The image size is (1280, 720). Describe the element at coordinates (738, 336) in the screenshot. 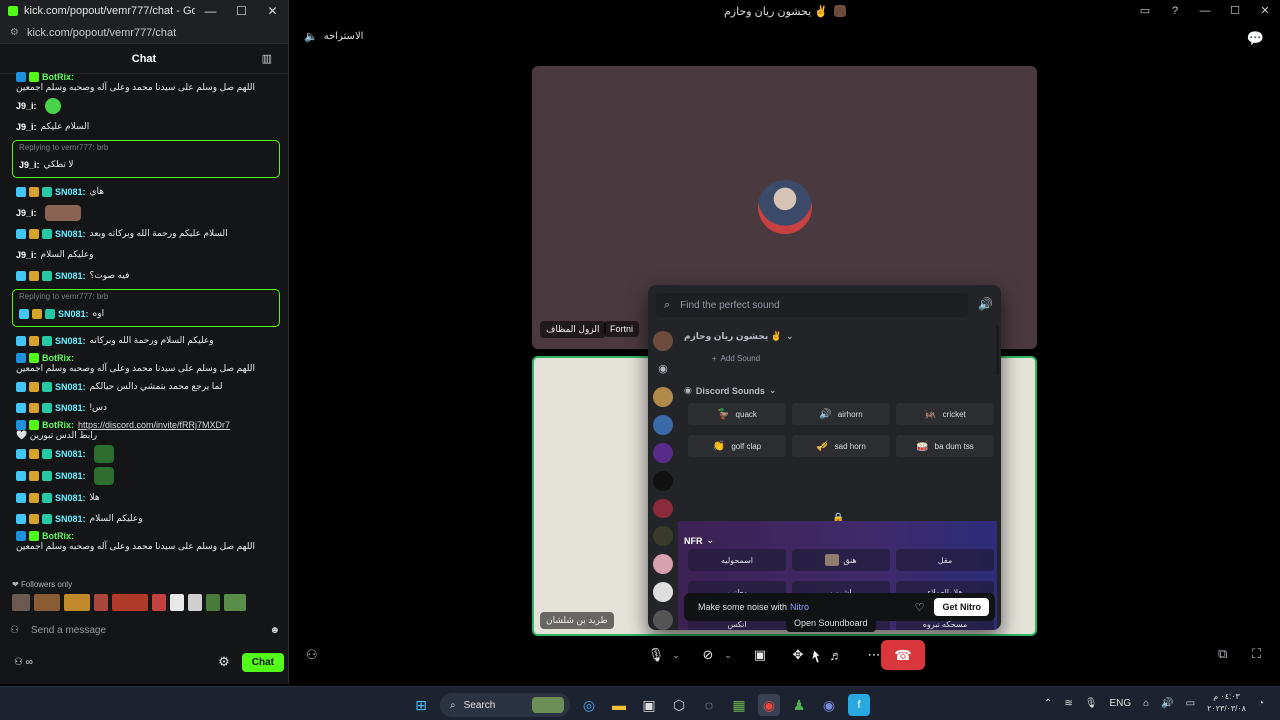

I see `server-sound-section: يحشون ريان وحازم ✌️ ⌄` at that location.